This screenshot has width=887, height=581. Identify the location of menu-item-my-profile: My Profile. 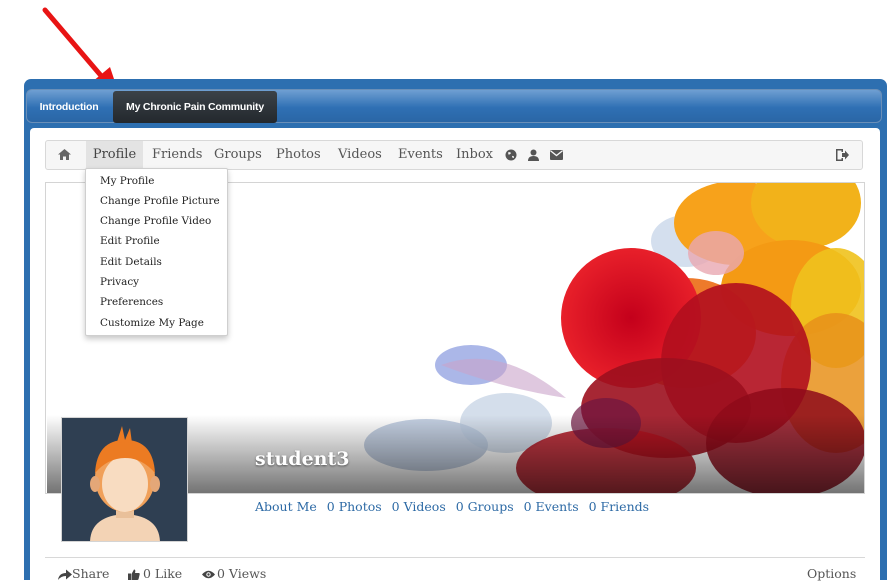
(127, 181).